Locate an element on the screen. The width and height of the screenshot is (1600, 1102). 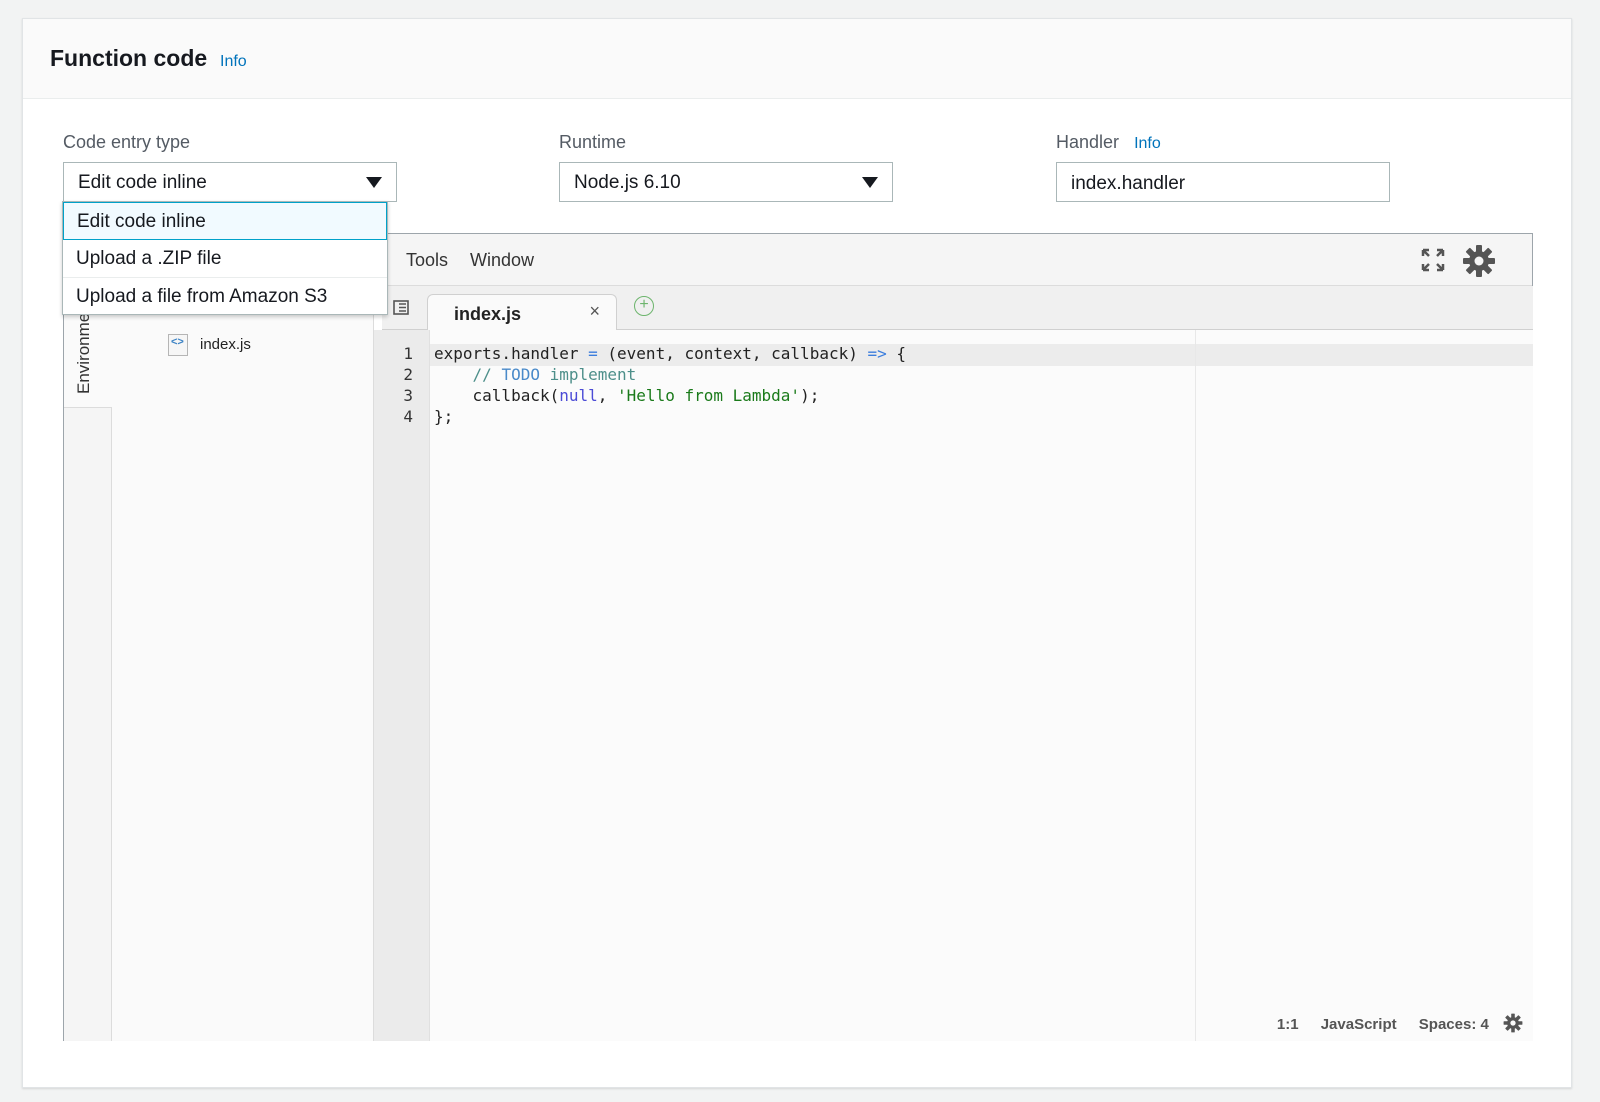
js-file-icon: <> is located at coordinates (178, 345).